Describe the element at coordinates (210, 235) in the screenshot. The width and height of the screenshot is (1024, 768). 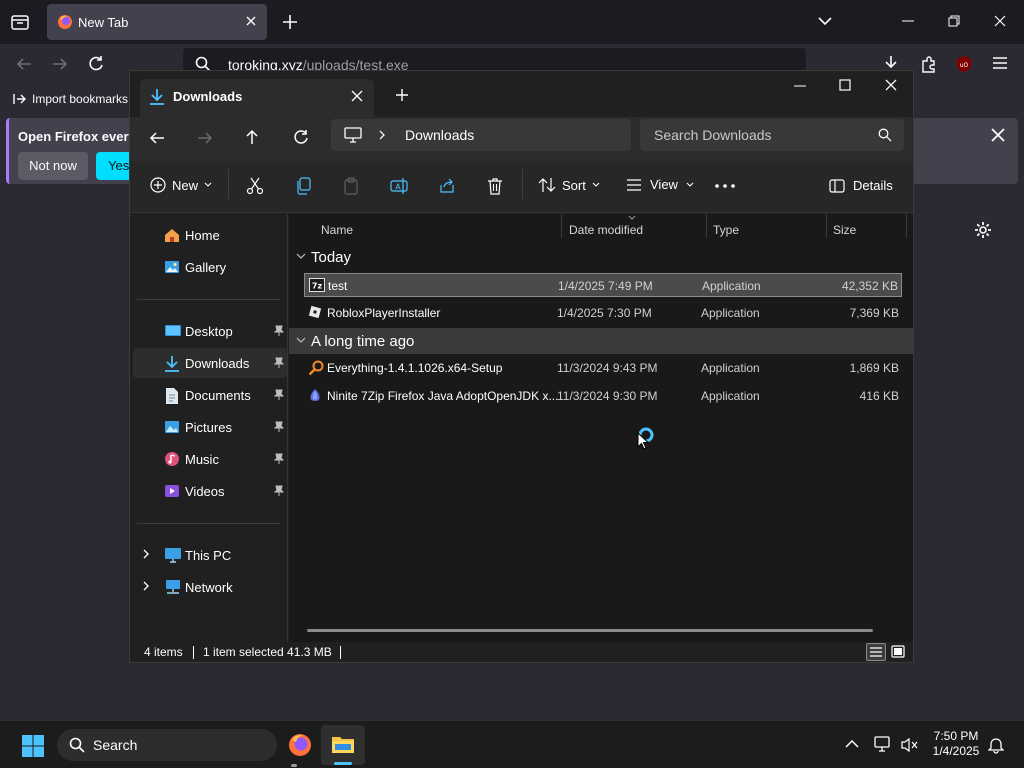
I see `nav-item-home: Home` at that location.